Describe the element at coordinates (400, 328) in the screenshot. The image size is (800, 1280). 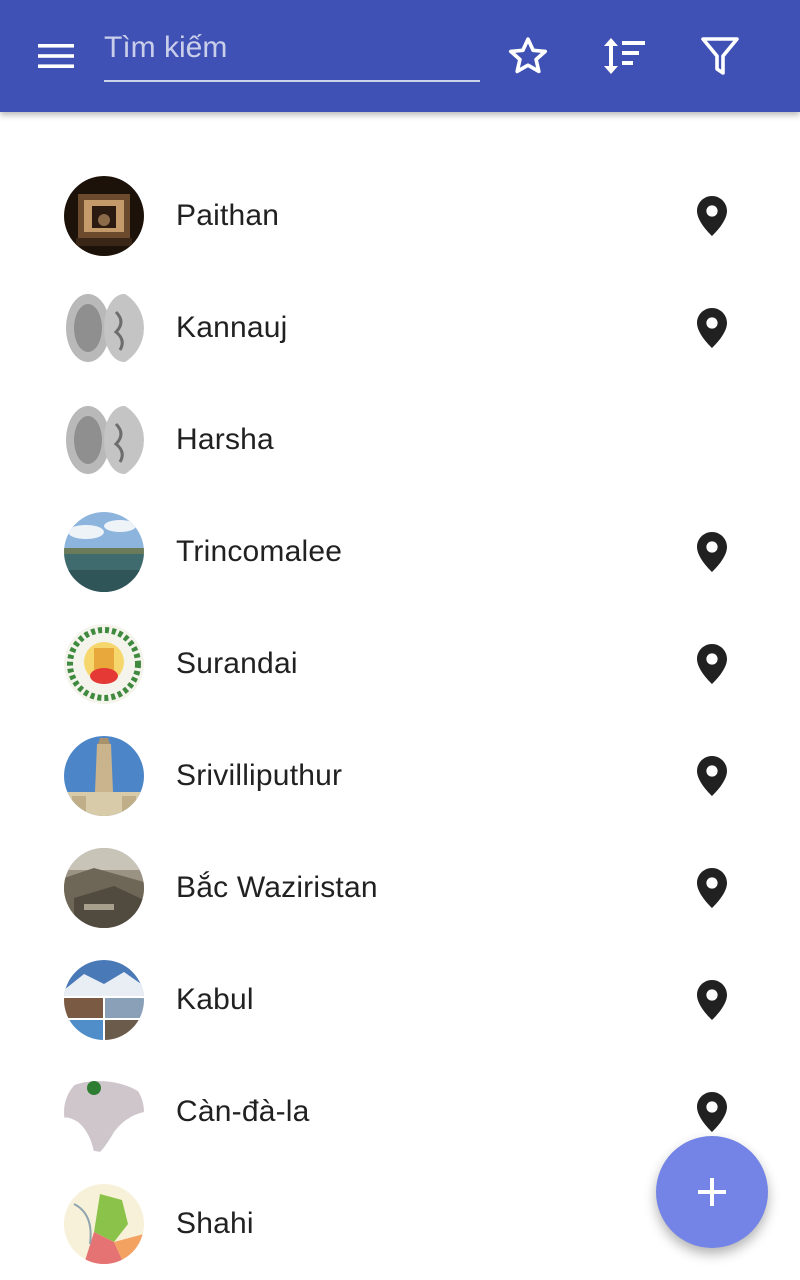
I see `list-item: Kannauj` at that location.